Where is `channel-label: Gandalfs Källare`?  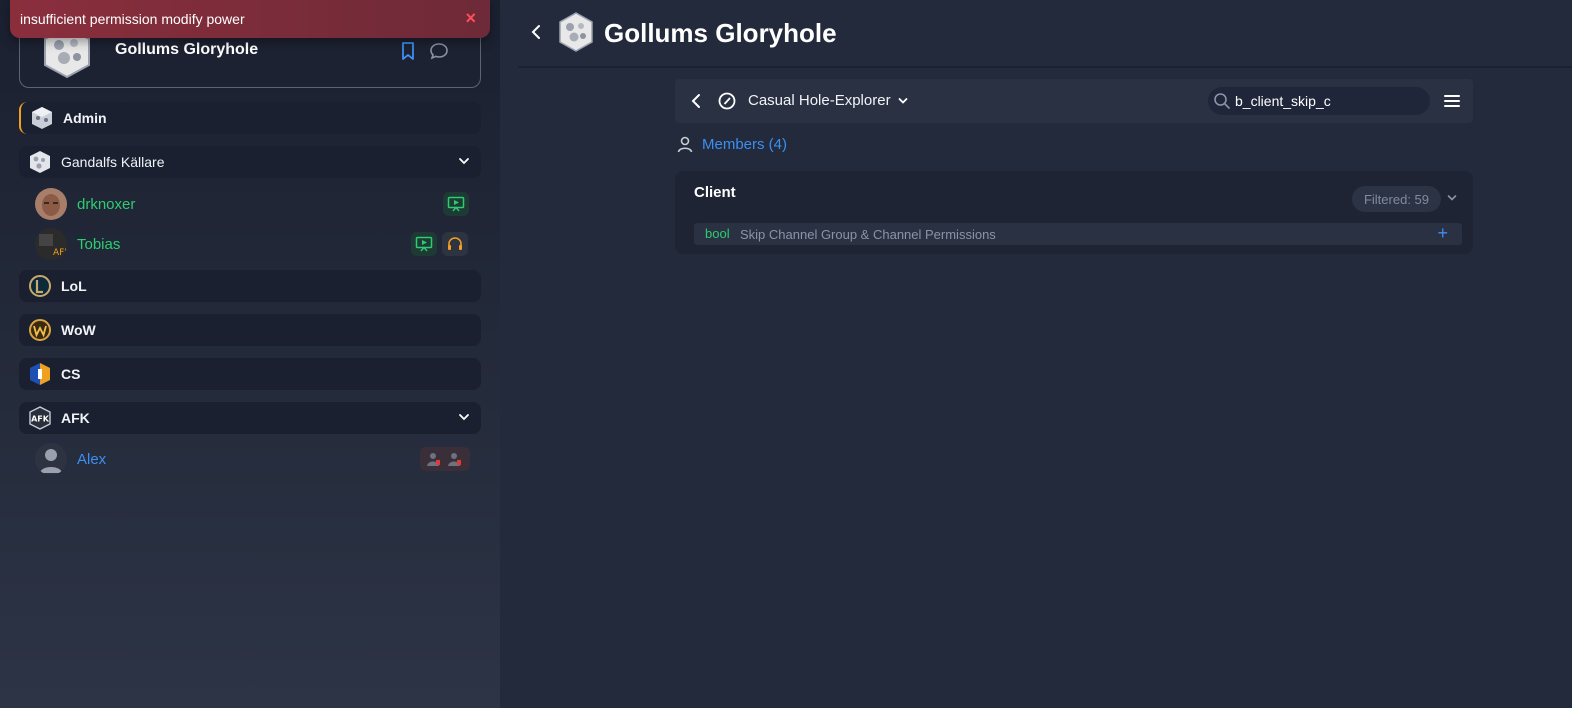 channel-label: Gandalfs Källare is located at coordinates (113, 162).